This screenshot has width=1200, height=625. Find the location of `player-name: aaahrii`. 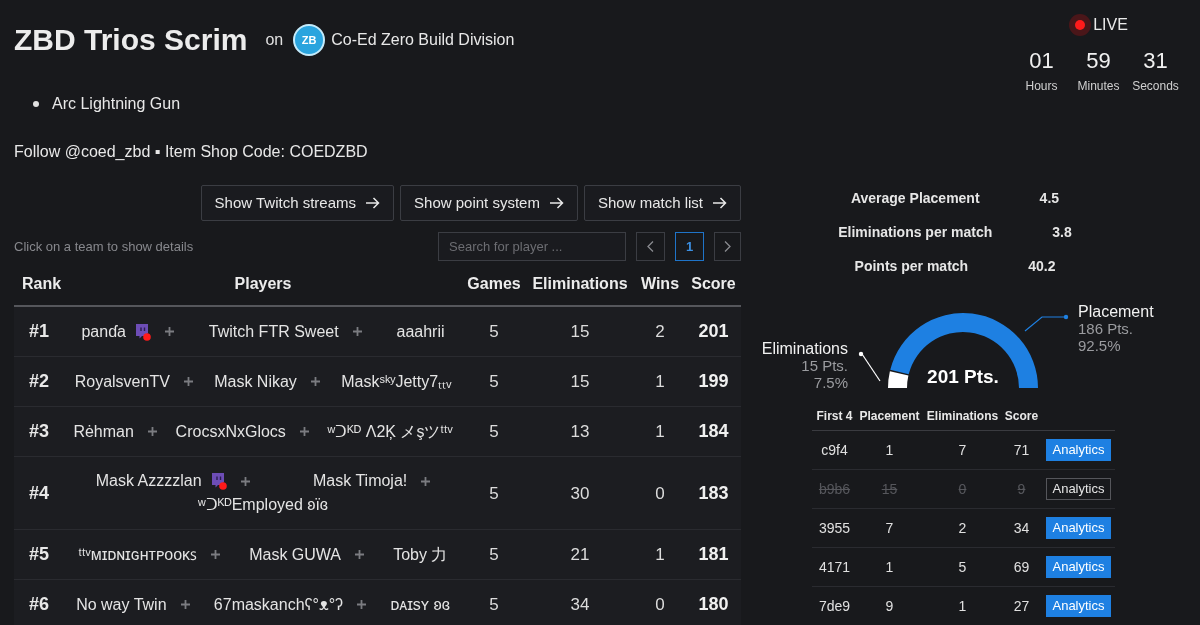

player-name: aaahrii is located at coordinates (420, 331).